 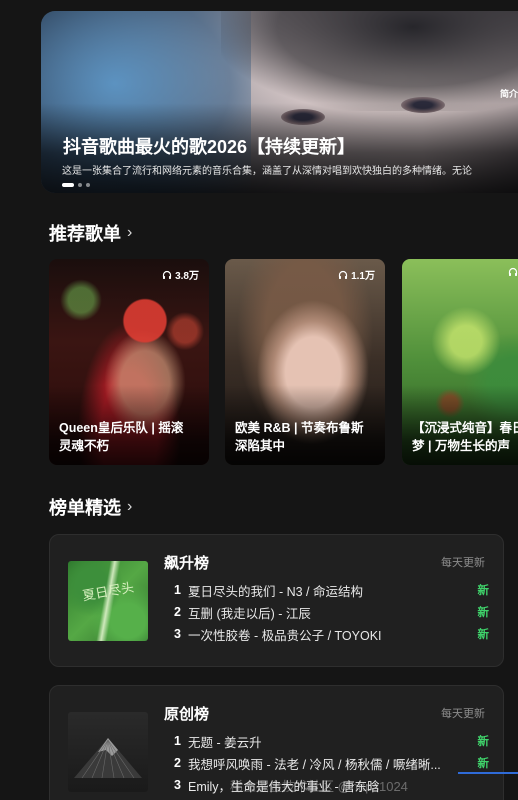 What do you see at coordinates (225, 742) in the screenshot?
I see `song-title: 无题 - 姜云升` at bounding box center [225, 742].